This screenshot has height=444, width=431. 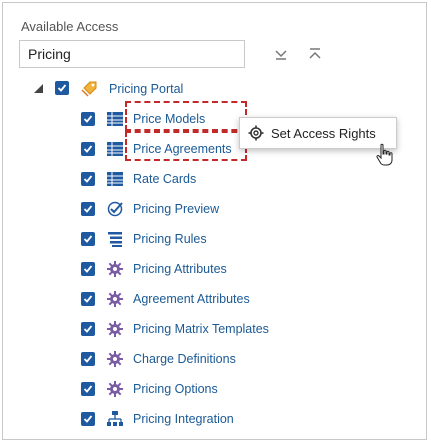 What do you see at coordinates (201, 329) in the screenshot?
I see `tree-node-label: Pricing Matrix Templates` at bounding box center [201, 329].